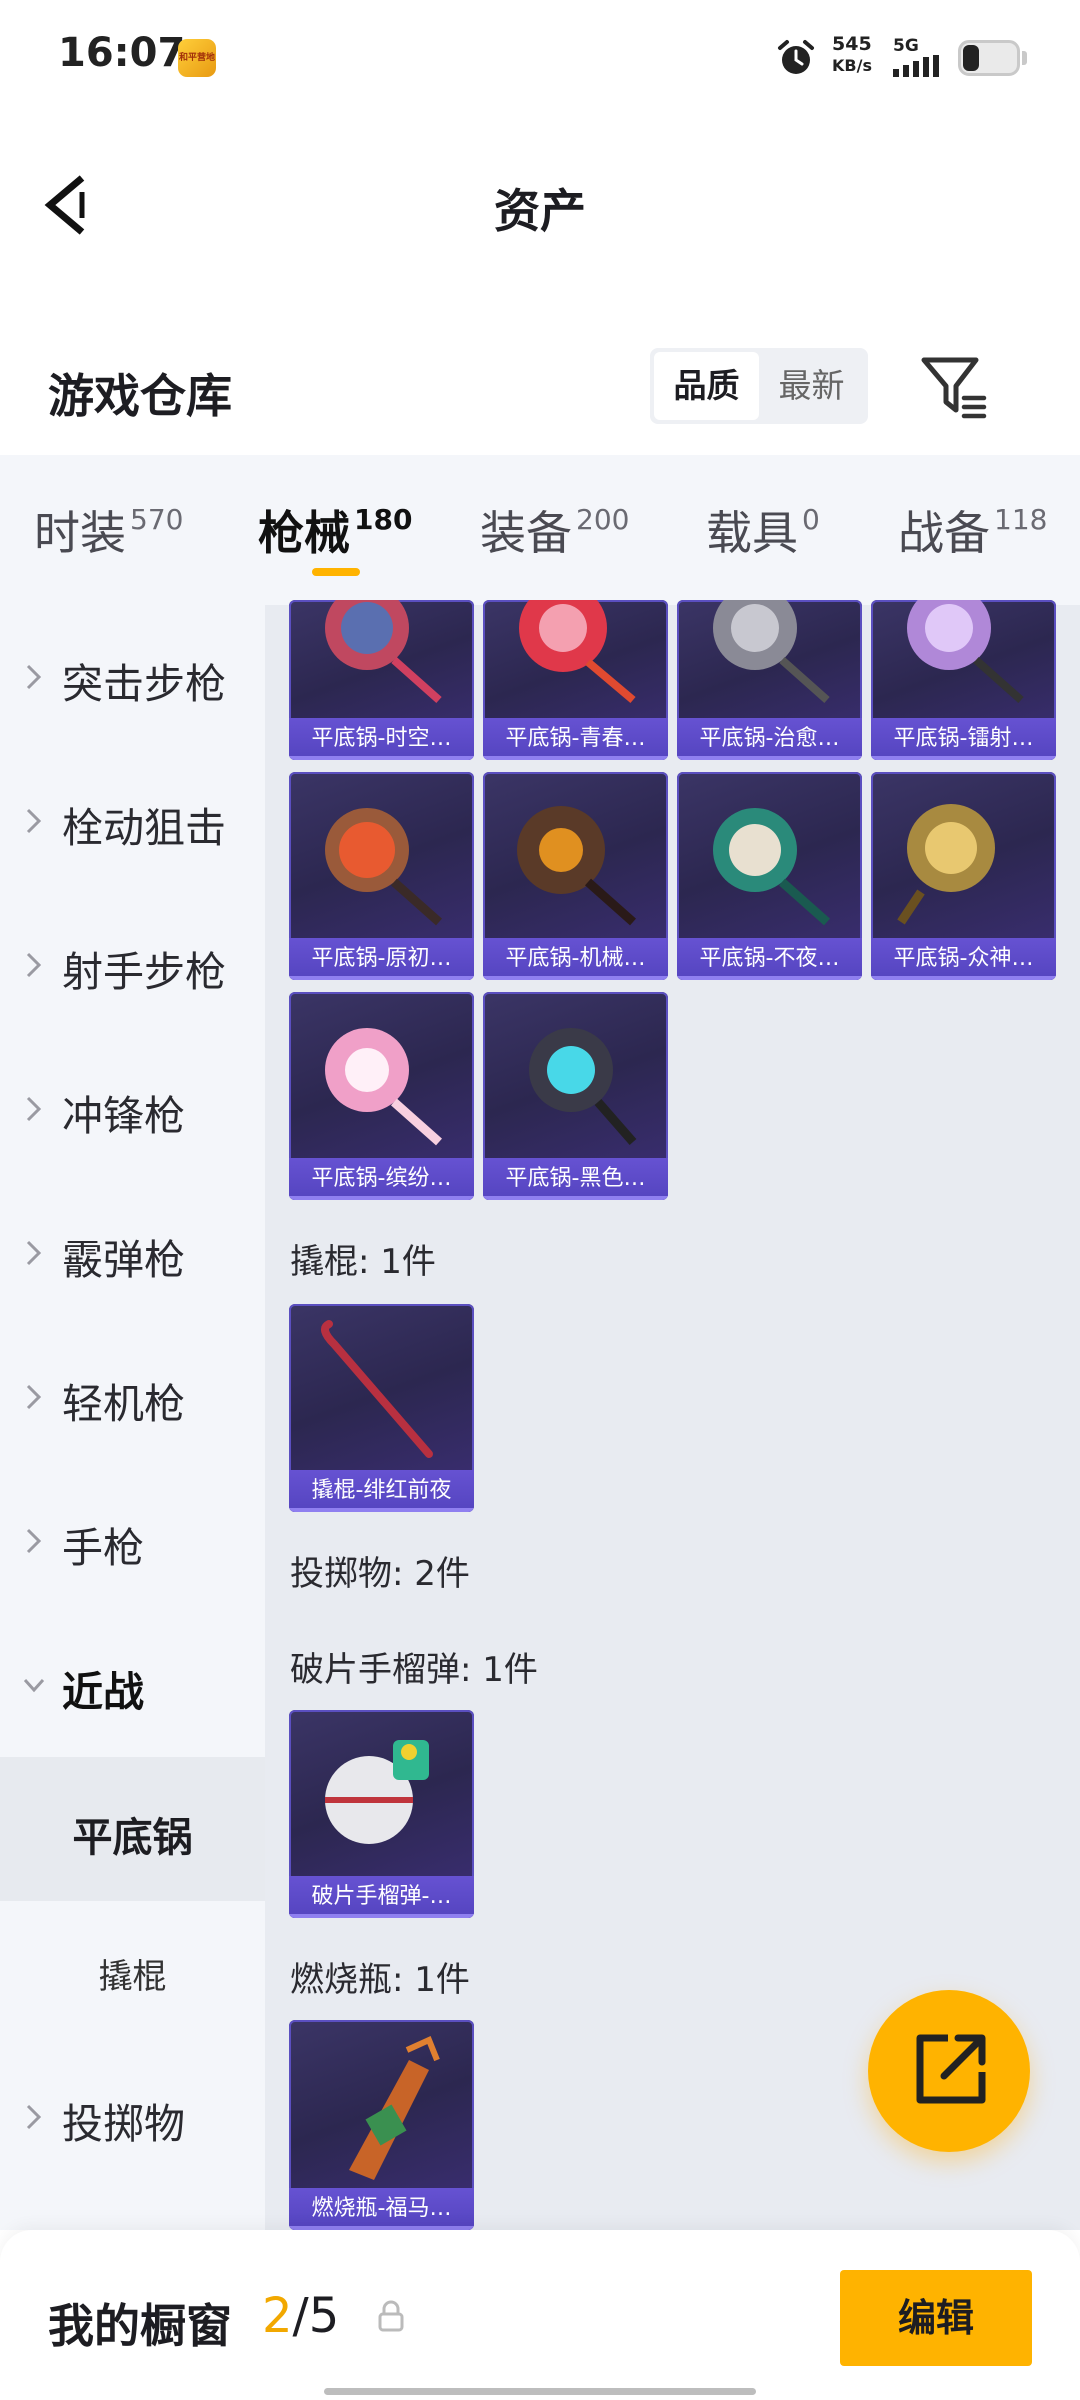  What do you see at coordinates (132, 821) in the screenshot?
I see `sidebar-item-bolt-sniper: 栓动狙击` at bounding box center [132, 821].